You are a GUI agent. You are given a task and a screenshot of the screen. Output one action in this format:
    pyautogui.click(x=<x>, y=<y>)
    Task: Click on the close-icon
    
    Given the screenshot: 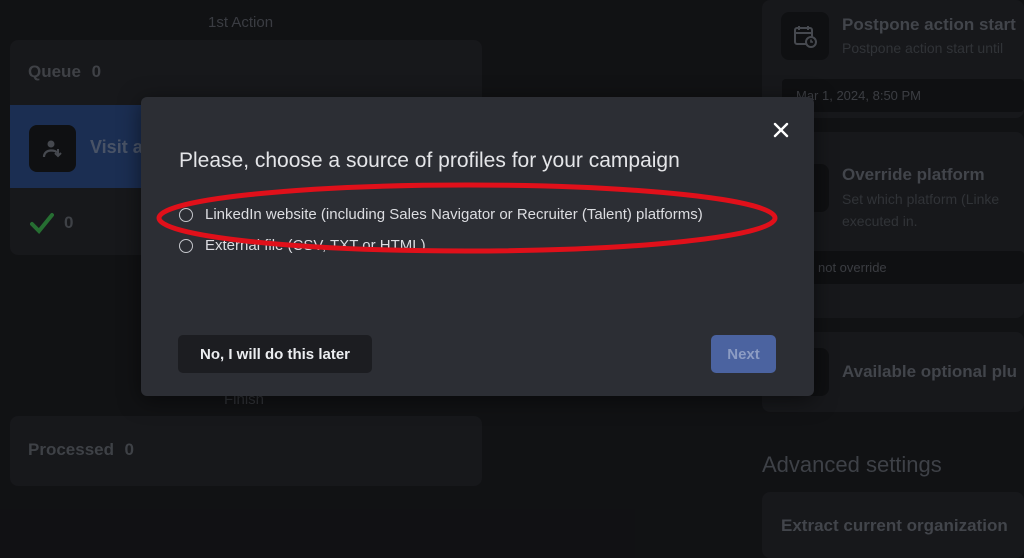 What is the action you would take?
    pyautogui.click(x=781, y=130)
    